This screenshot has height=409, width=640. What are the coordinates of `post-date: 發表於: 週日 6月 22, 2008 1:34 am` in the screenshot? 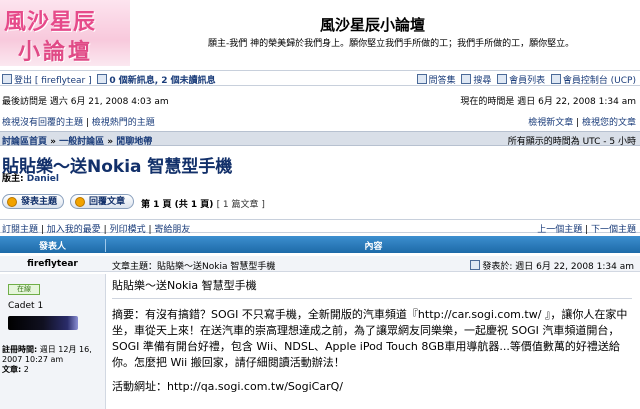 It's located at (552, 265).